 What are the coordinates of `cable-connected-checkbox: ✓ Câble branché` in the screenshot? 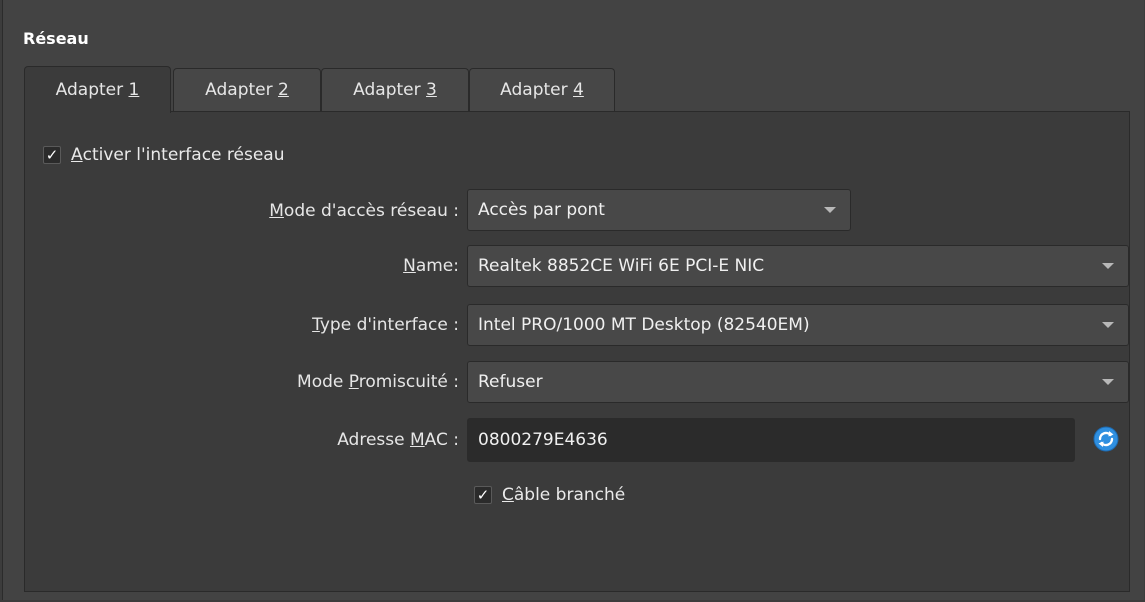 It's located at (549, 495).